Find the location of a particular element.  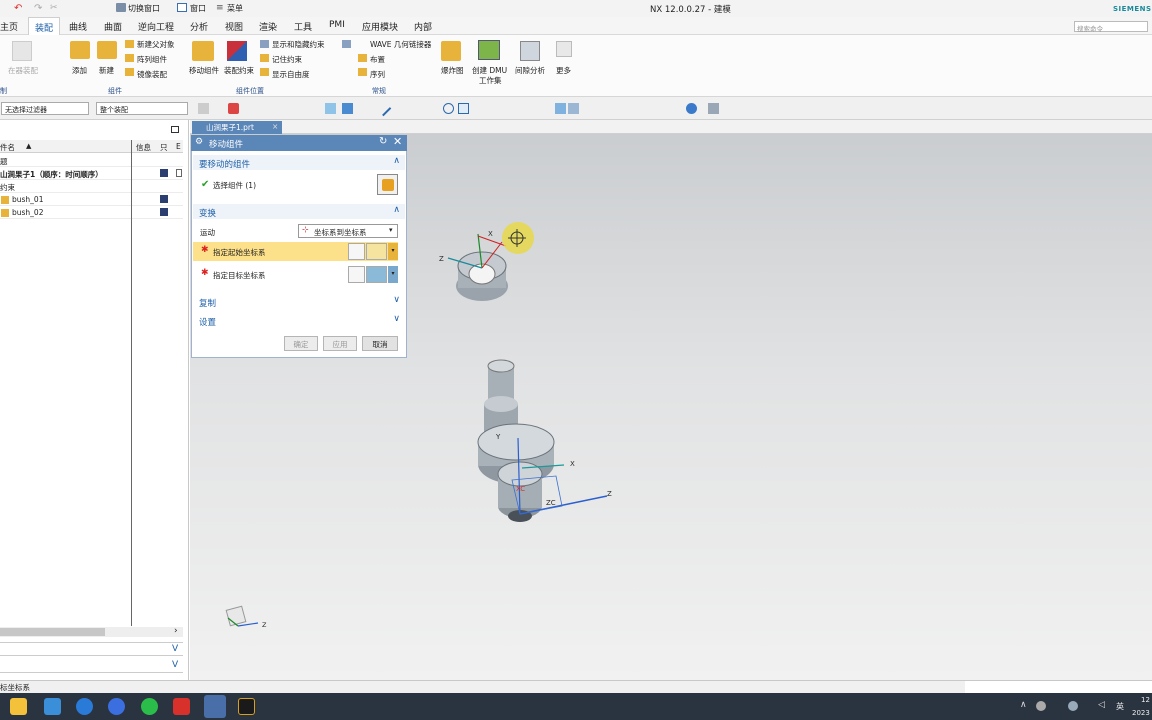

file-explorer-icon is located at coordinates (18, 706).